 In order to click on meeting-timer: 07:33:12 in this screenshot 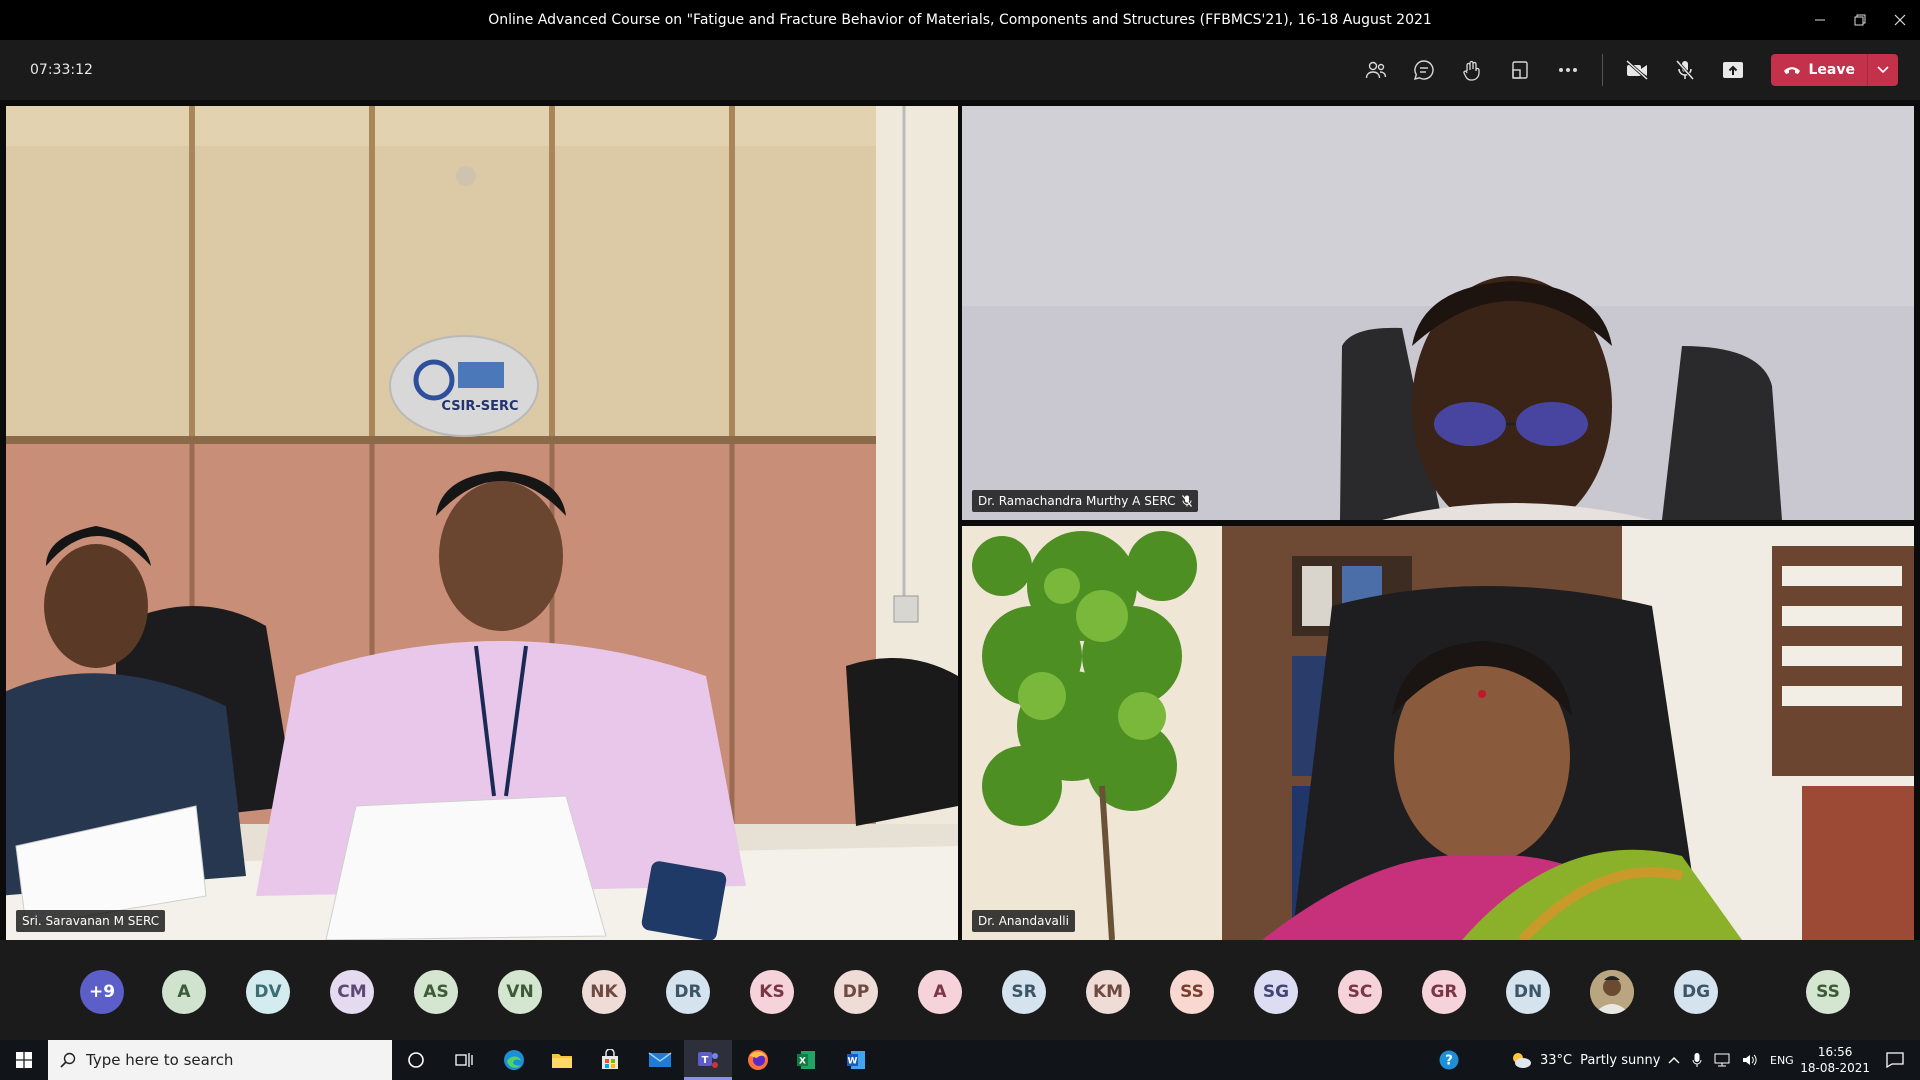, I will do `click(61, 70)`.